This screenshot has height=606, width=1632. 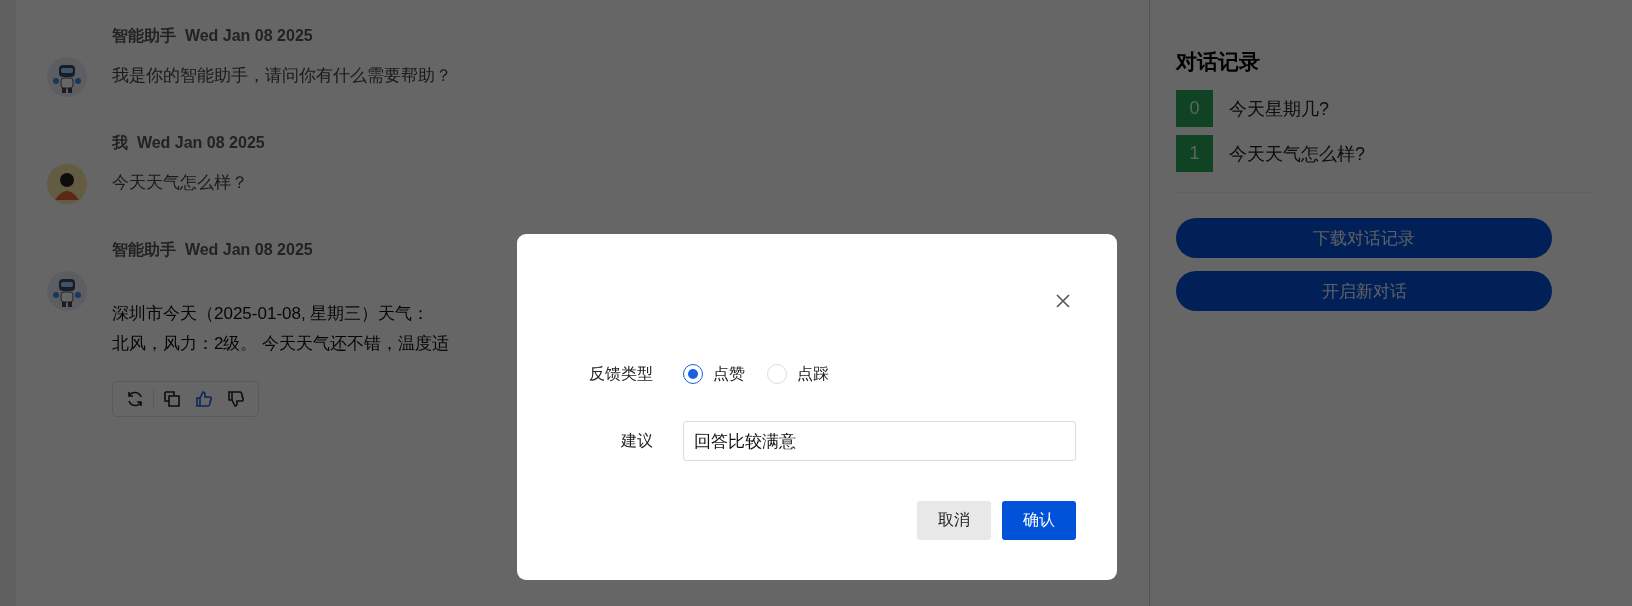 What do you see at coordinates (954, 520) in the screenshot?
I see `cancel-button: 取消` at bounding box center [954, 520].